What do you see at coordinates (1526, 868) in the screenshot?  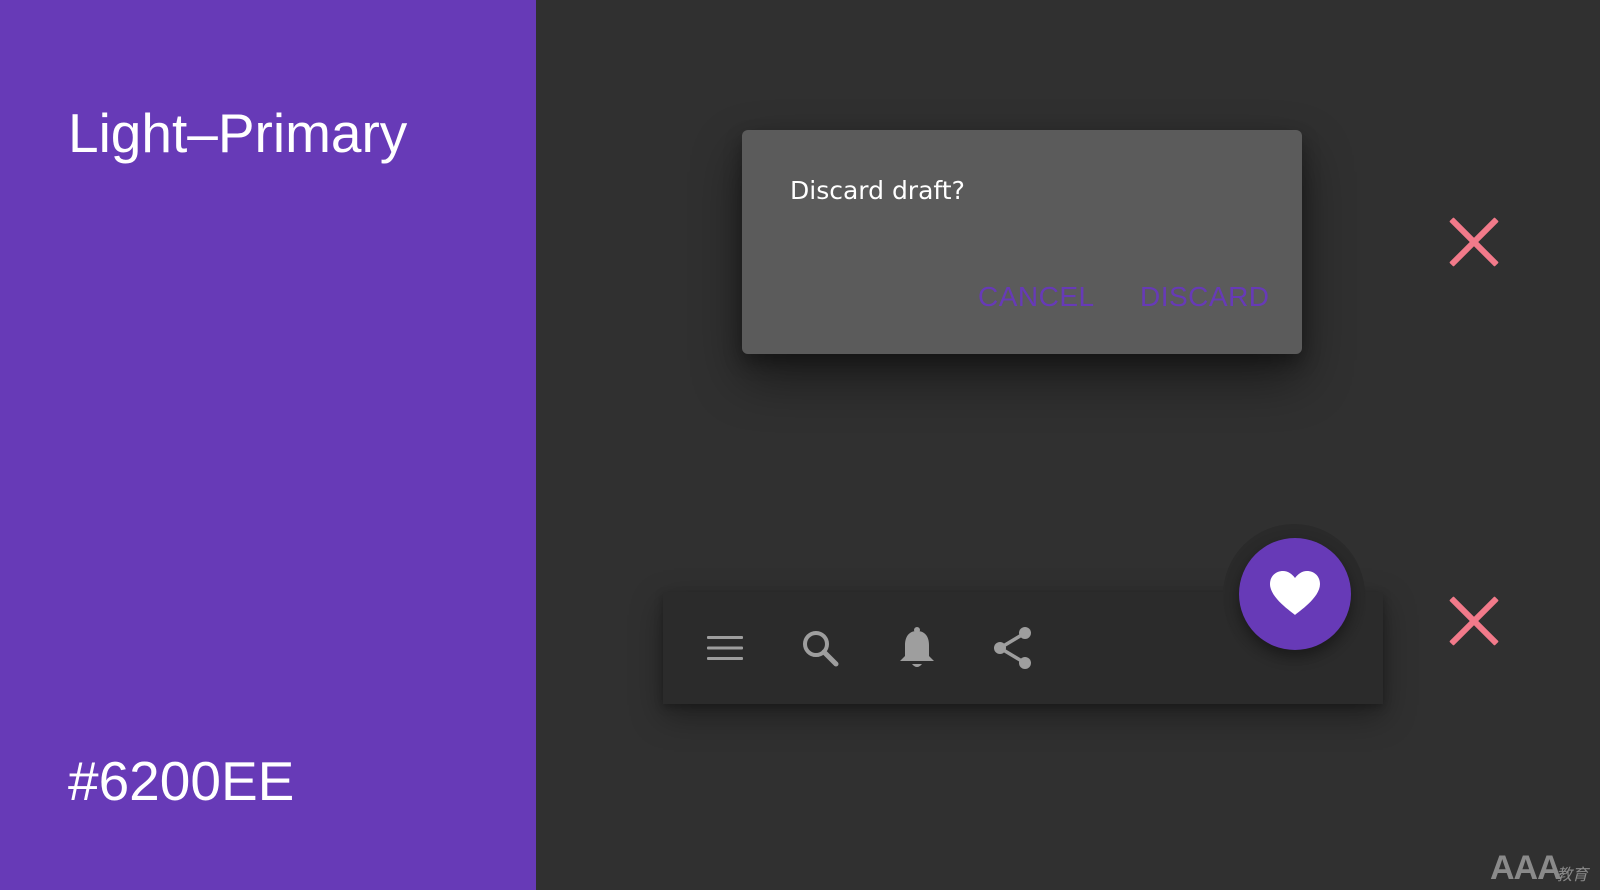 I see `watermark-logo: AAA` at bounding box center [1526, 868].